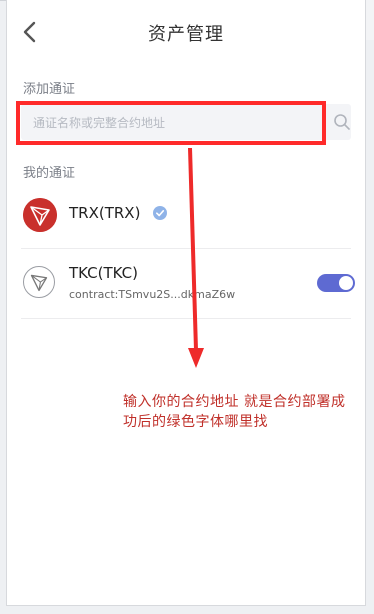 Image resolution: width=374 pixels, height=614 pixels. I want to click on header: 资产管理, so click(186, 32).